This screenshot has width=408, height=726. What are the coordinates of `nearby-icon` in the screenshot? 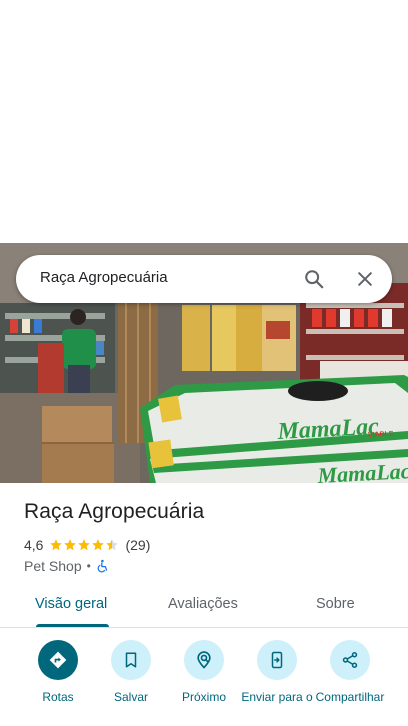 It's located at (204, 660).